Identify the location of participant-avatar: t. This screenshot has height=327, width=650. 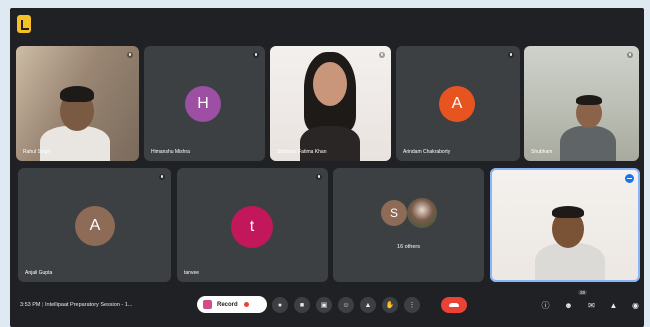
(252, 227).